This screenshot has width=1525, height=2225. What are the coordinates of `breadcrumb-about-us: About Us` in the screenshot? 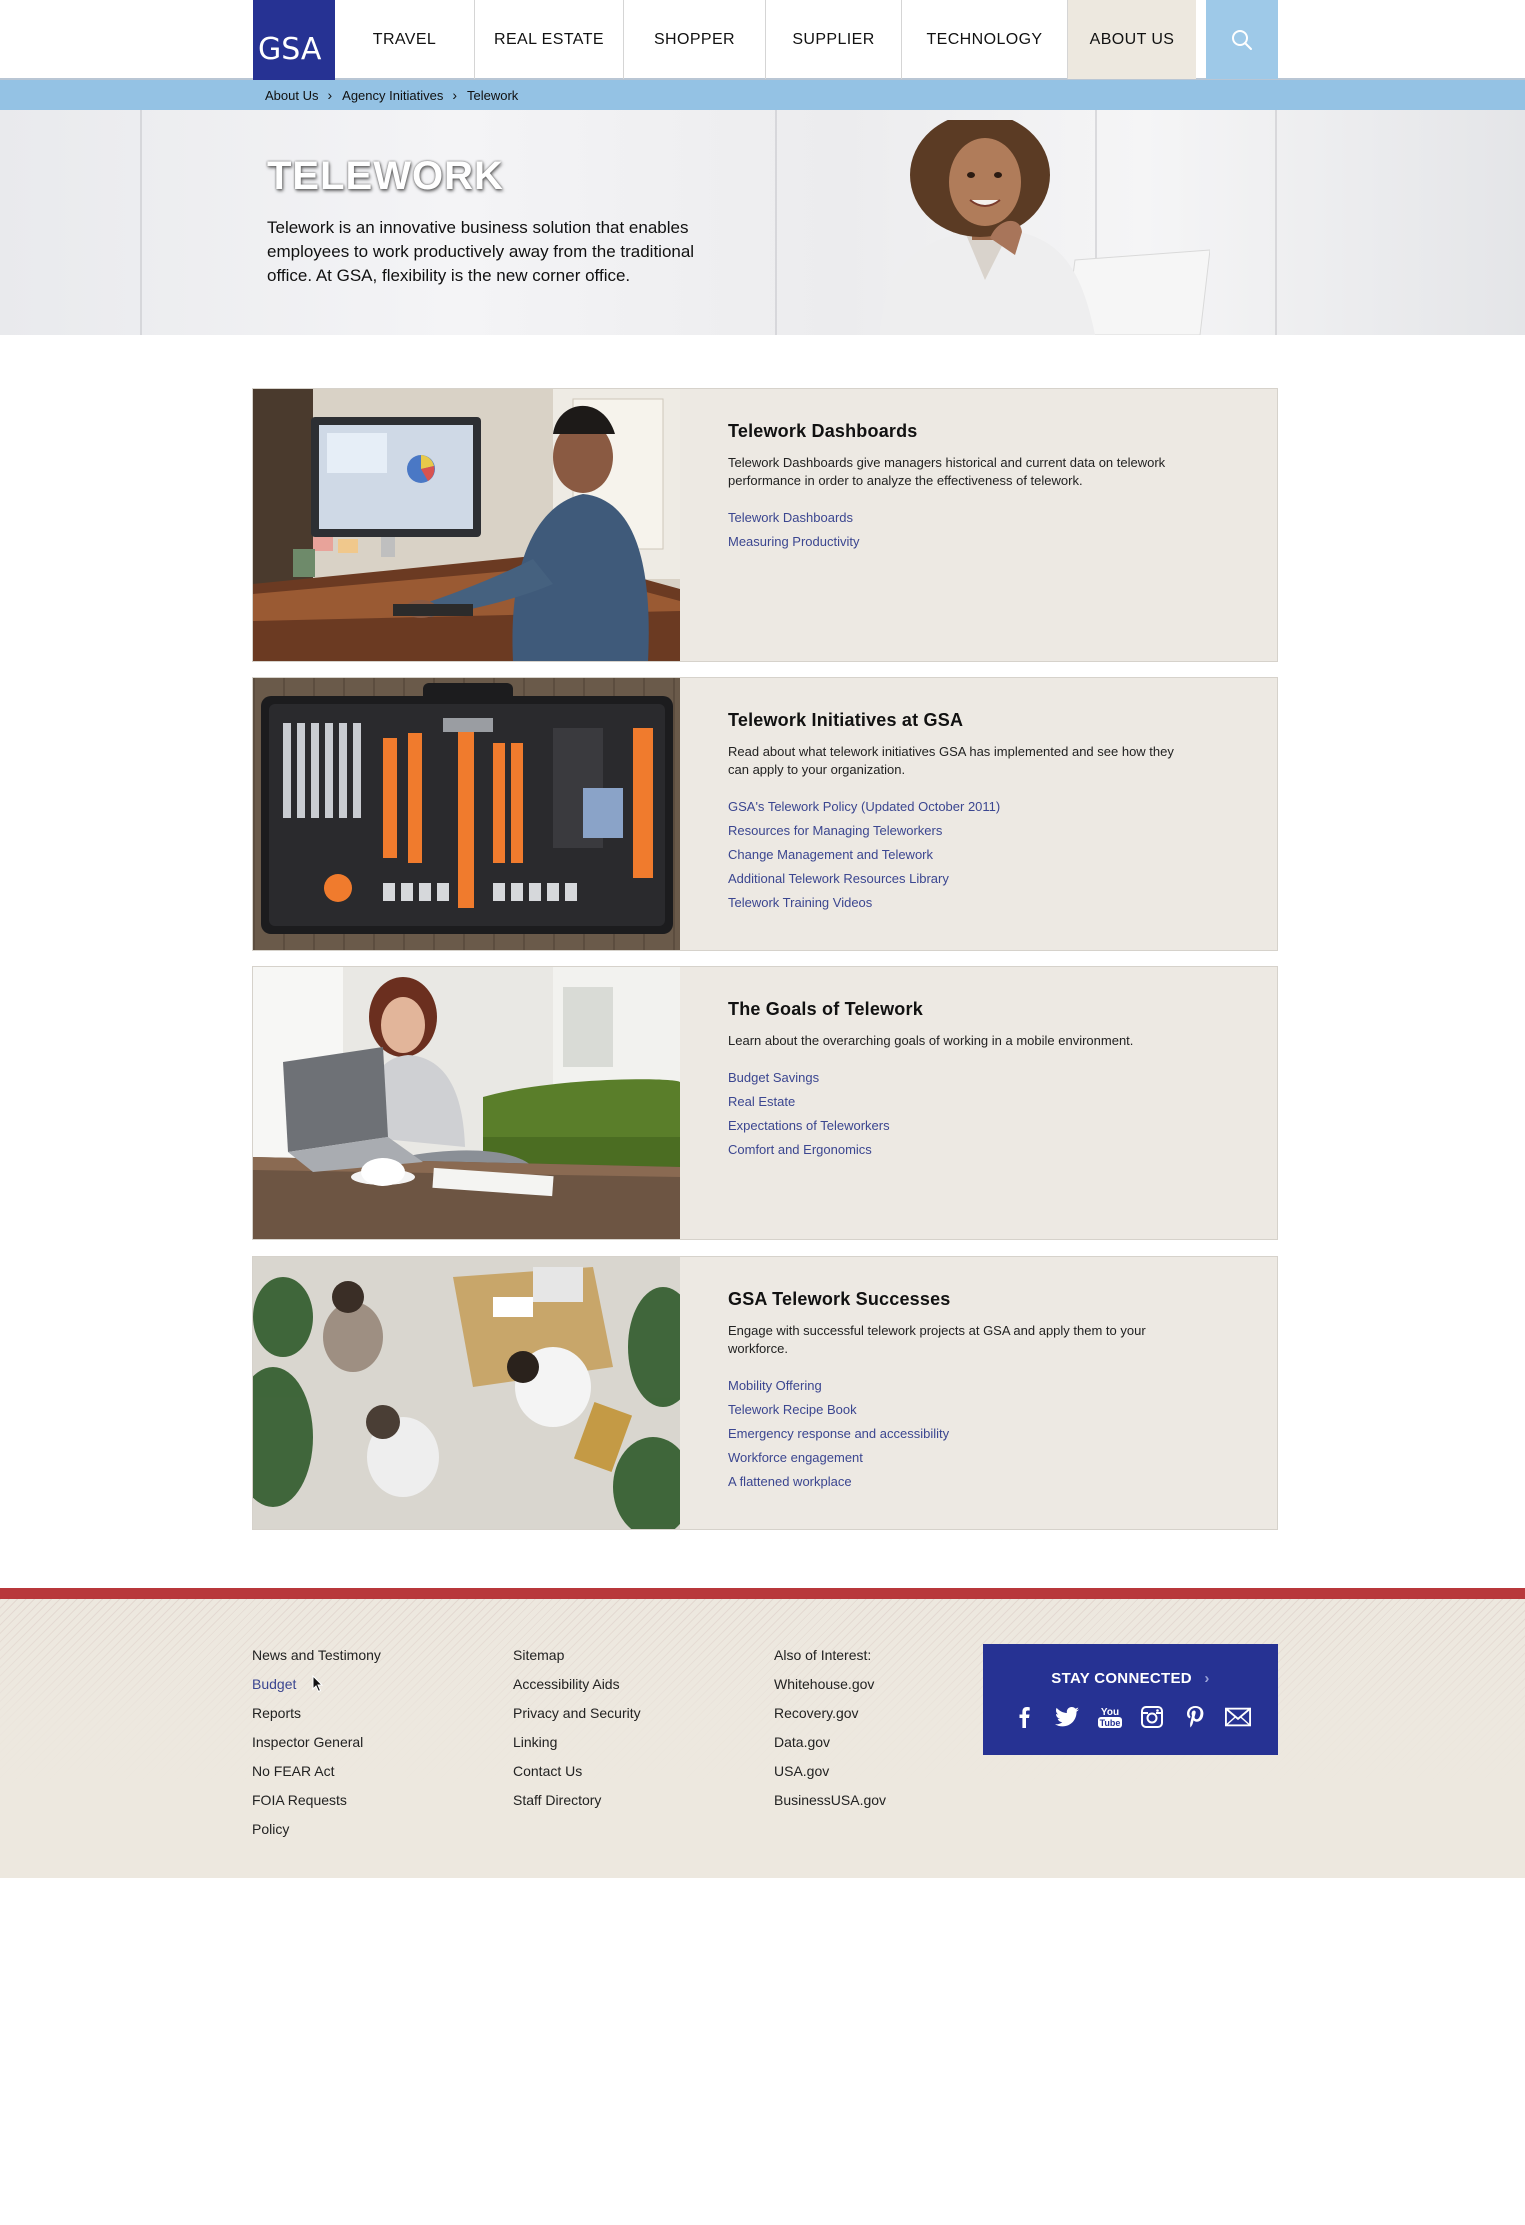 It's located at (291, 95).